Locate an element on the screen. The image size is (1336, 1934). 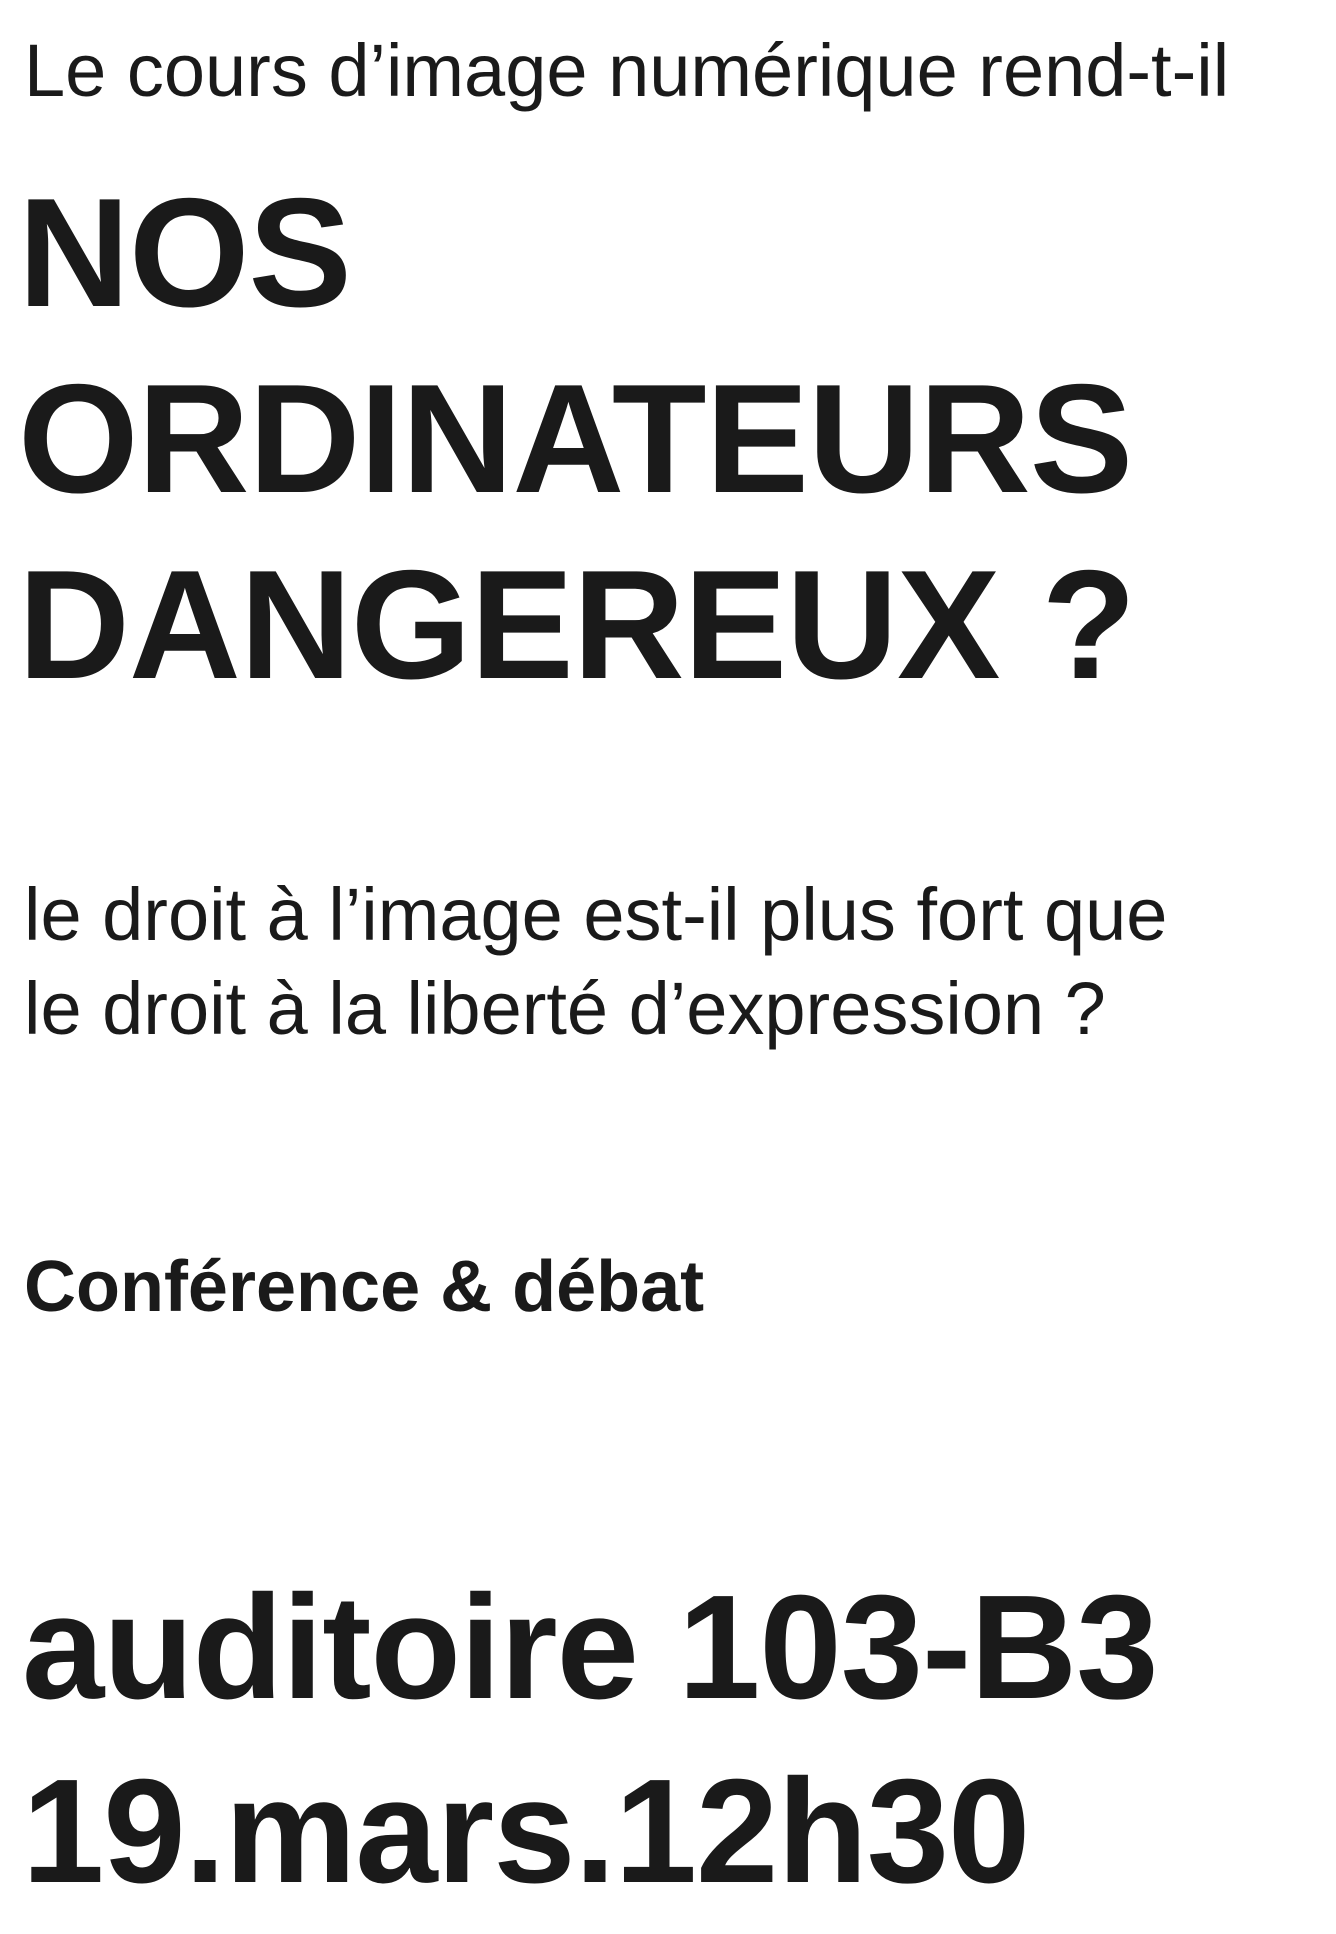
headline-line-2: ORDINATEURS is located at coordinates (575, 438).